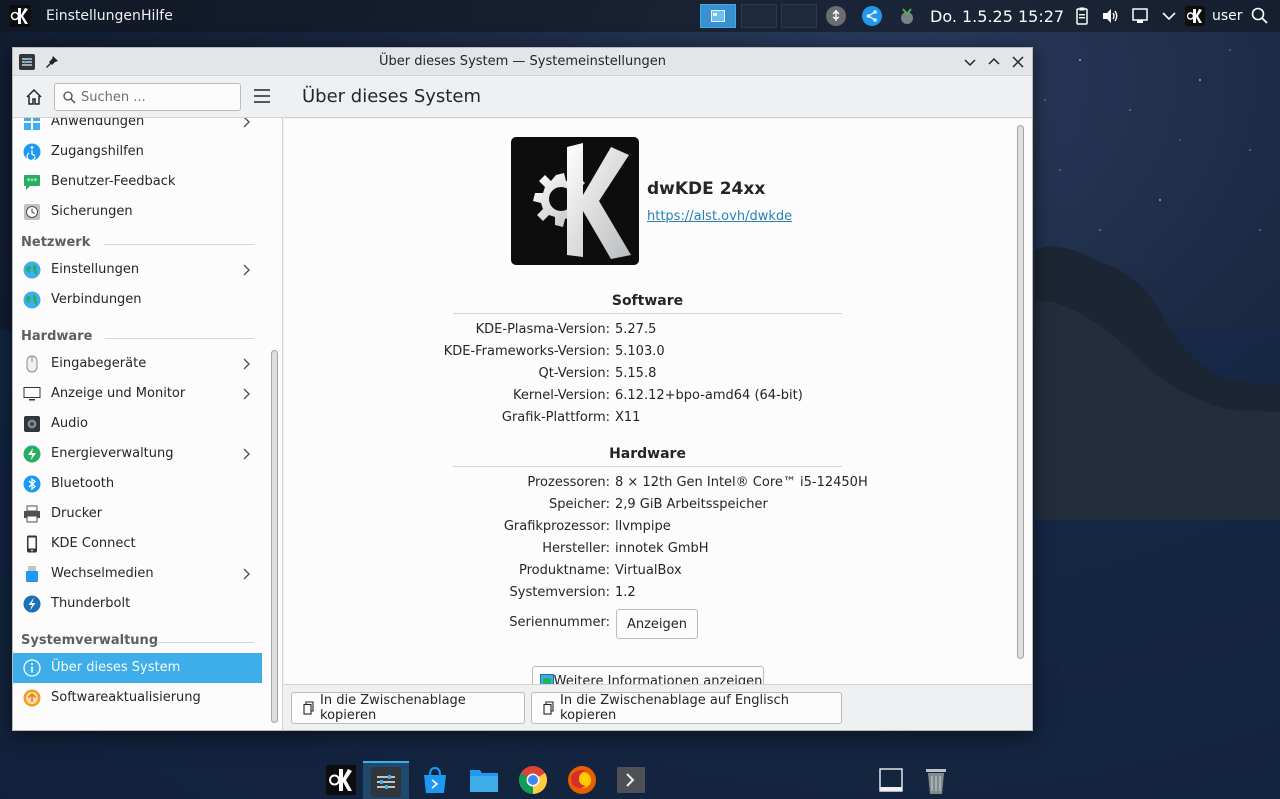 The width and height of the screenshot is (1280, 799). What do you see at coordinates (636, 373) in the screenshot?
I see `info-value: 5.15.8` at bounding box center [636, 373].